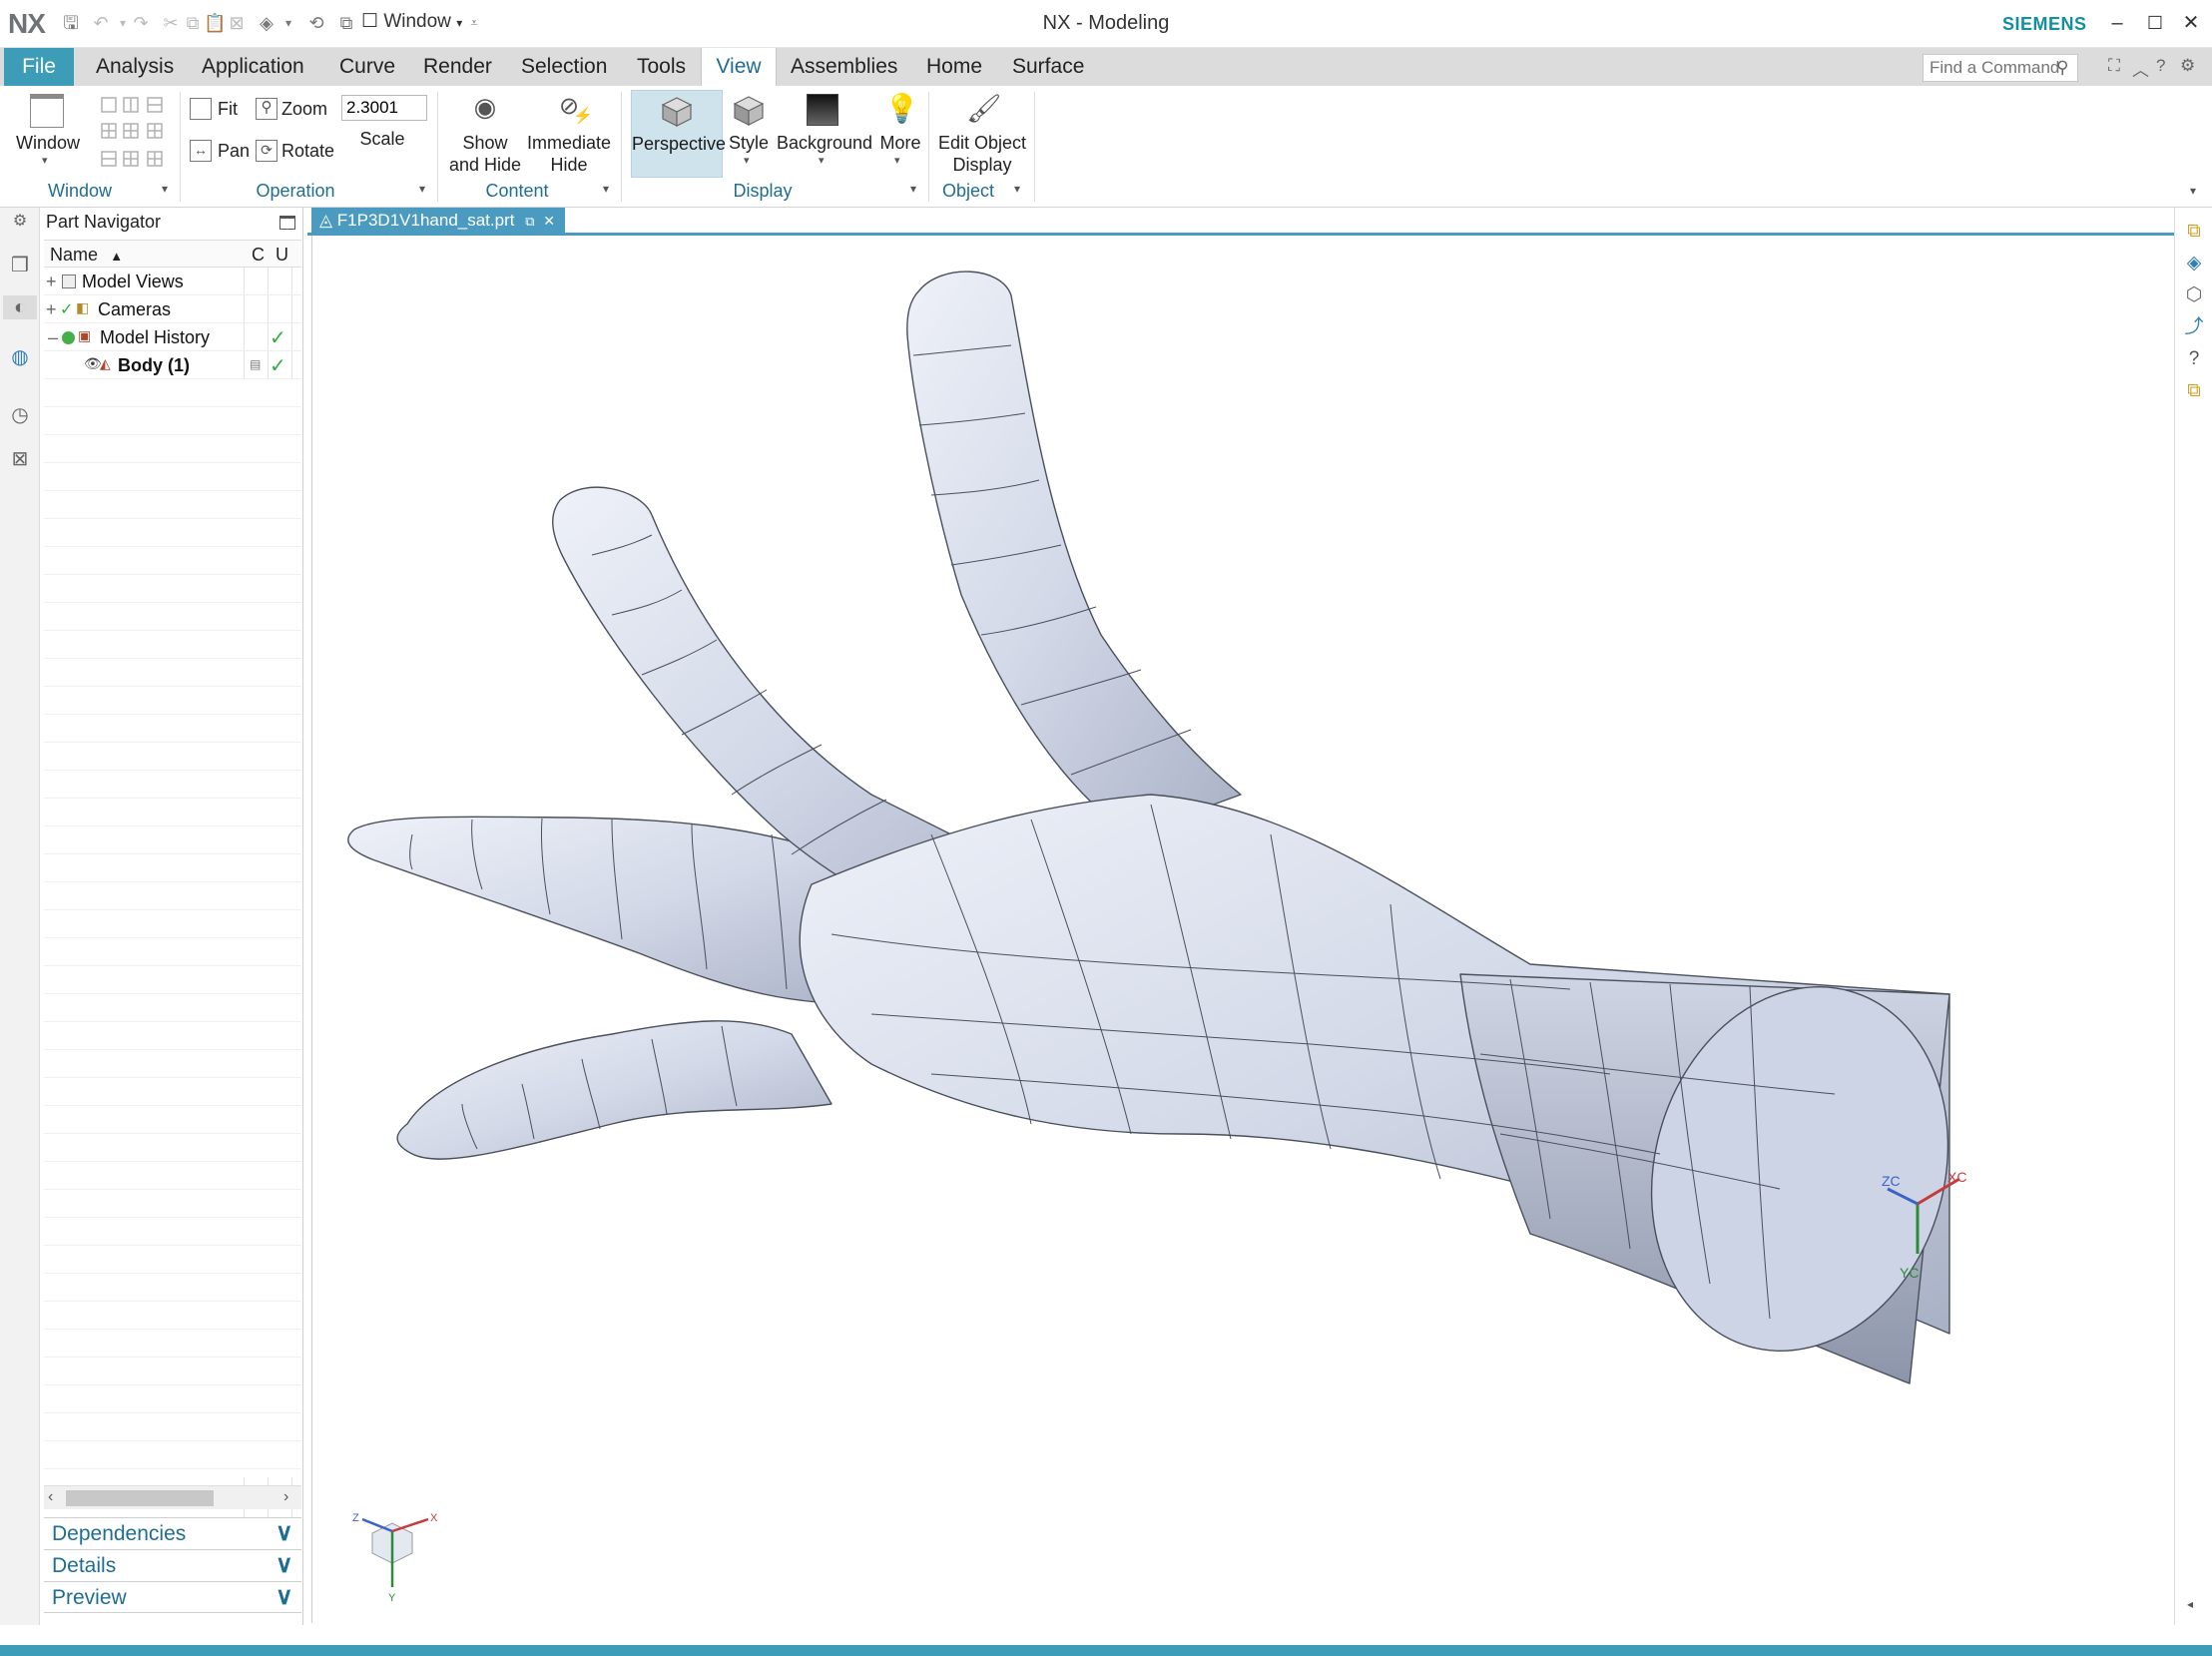  Describe the element at coordinates (253, 67) in the screenshot. I see `menu-application: Application` at that location.